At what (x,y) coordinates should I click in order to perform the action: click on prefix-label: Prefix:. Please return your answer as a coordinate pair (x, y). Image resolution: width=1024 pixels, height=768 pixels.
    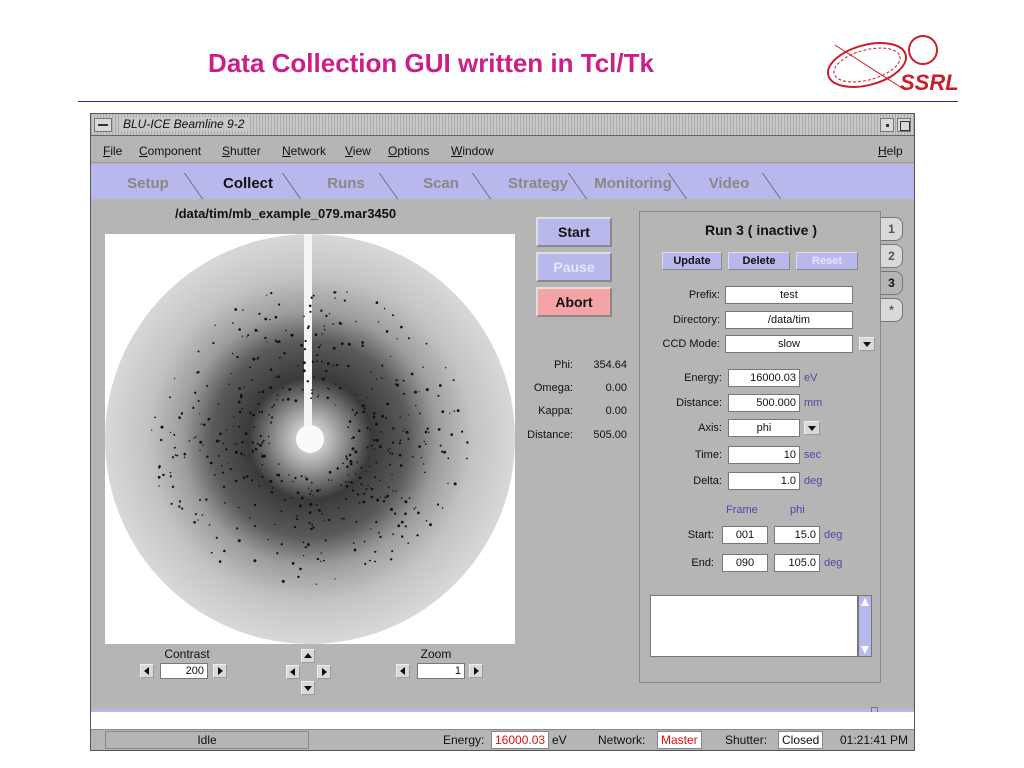
    Looking at the image, I should click on (704, 295).